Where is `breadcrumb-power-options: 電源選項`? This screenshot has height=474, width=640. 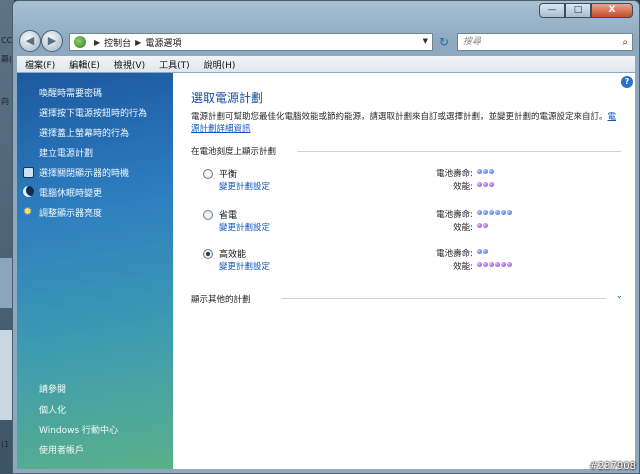
breadcrumb-power-options: 電源選項 is located at coordinates (163, 42).